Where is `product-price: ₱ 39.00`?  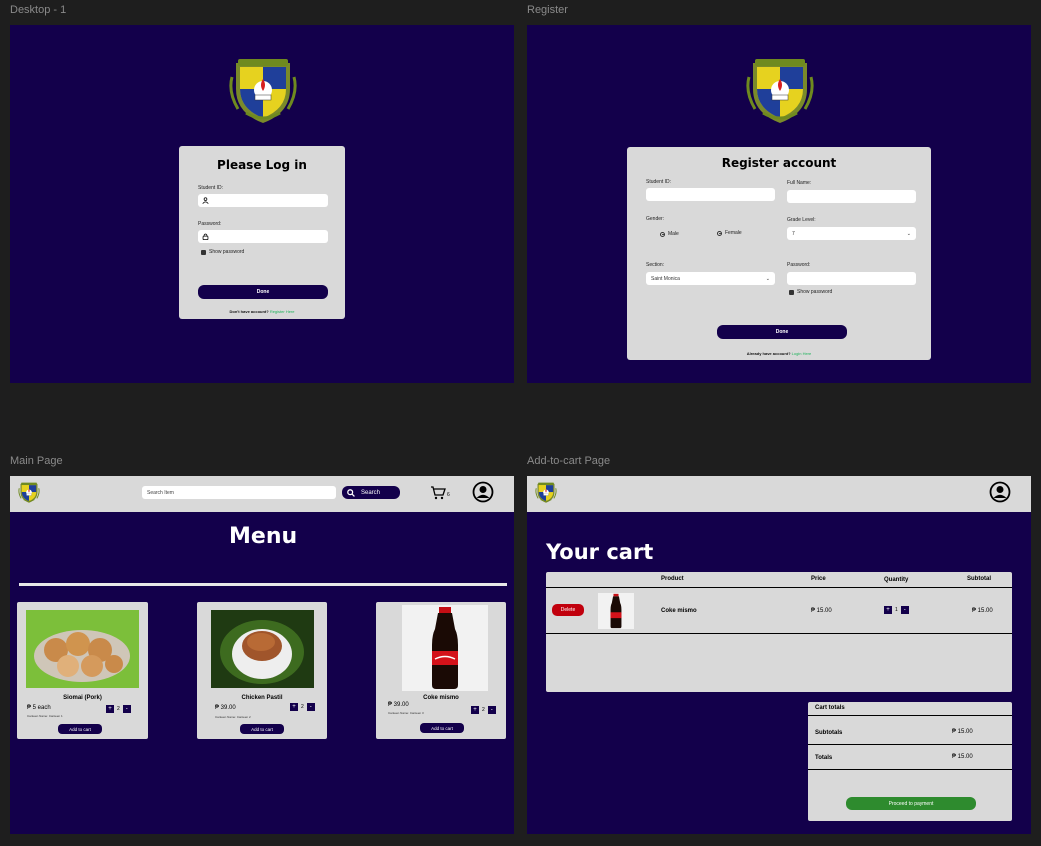
product-price: ₱ 39.00 is located at coordinates (225, 708).